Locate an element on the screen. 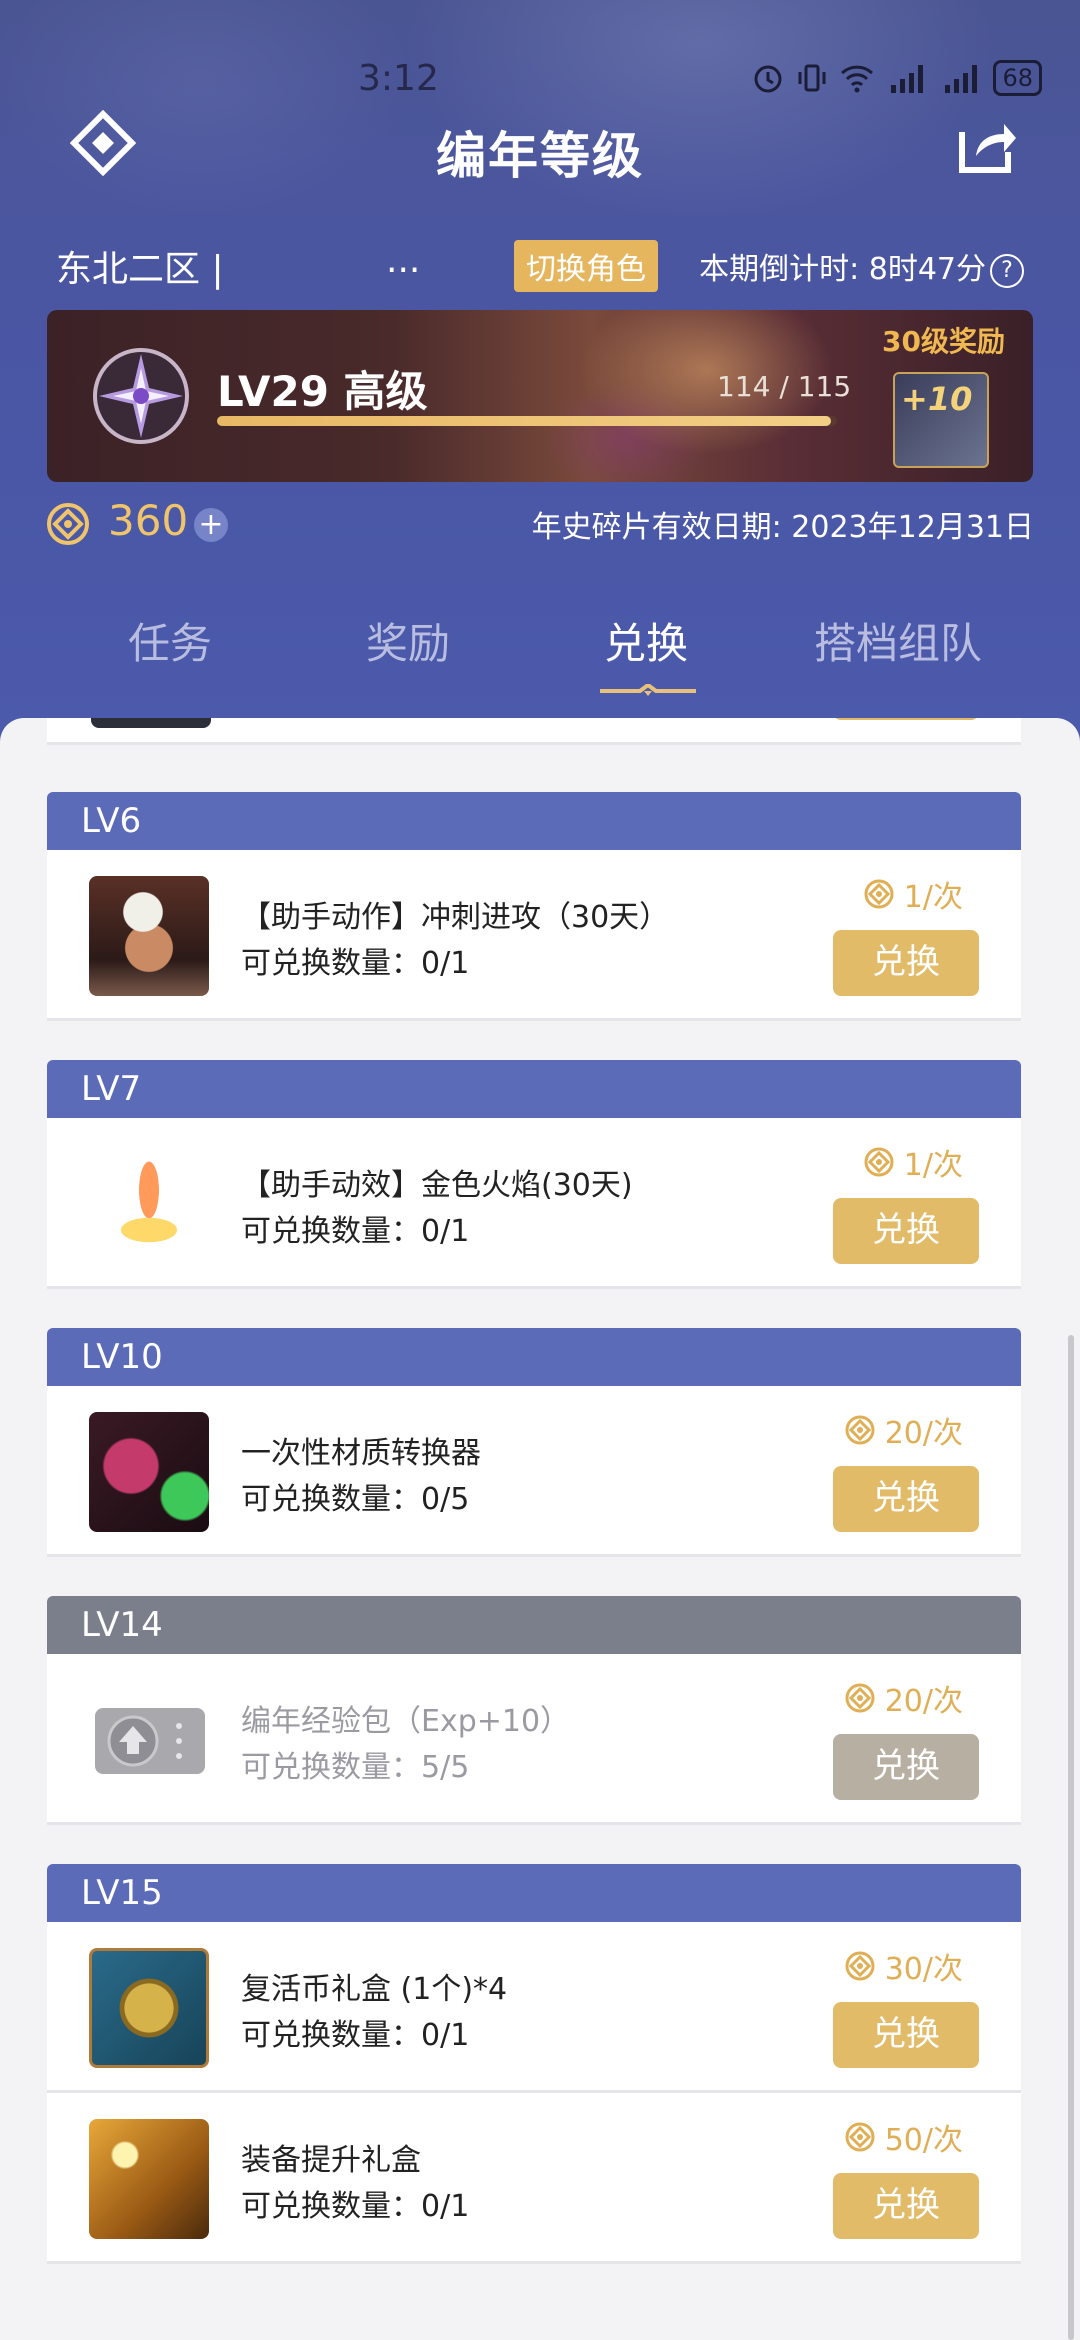  item-cost: 50/次 is located at coordinates (904, 2137).